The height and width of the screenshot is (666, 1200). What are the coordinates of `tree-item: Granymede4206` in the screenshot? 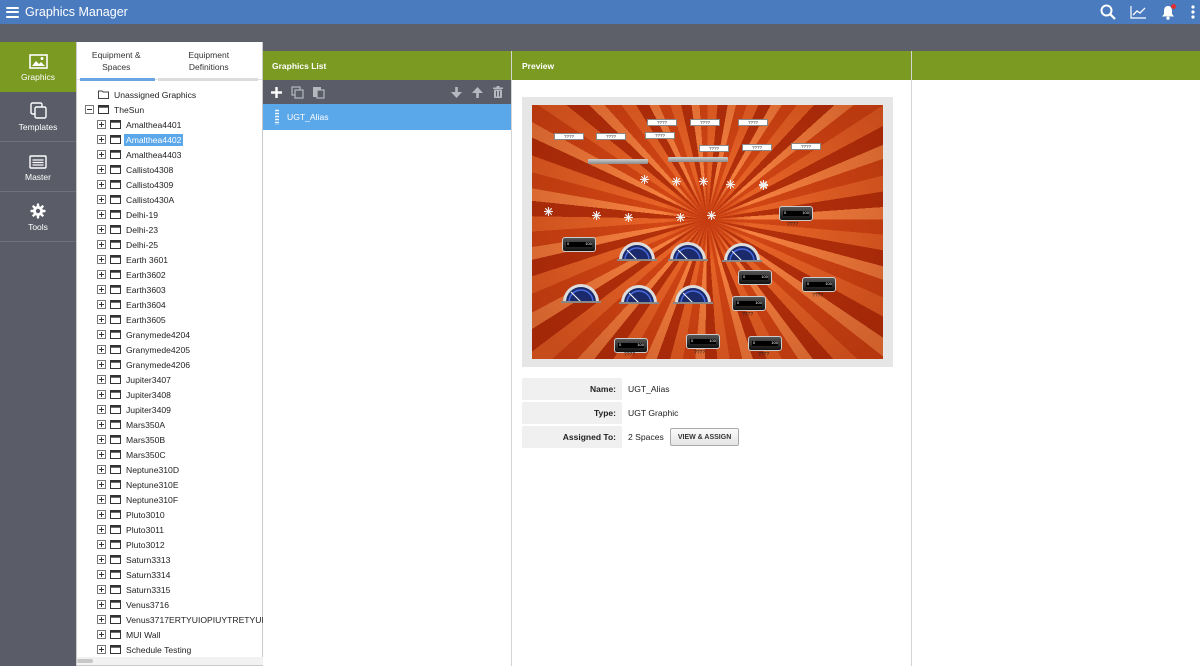 It's located at (169, 364).